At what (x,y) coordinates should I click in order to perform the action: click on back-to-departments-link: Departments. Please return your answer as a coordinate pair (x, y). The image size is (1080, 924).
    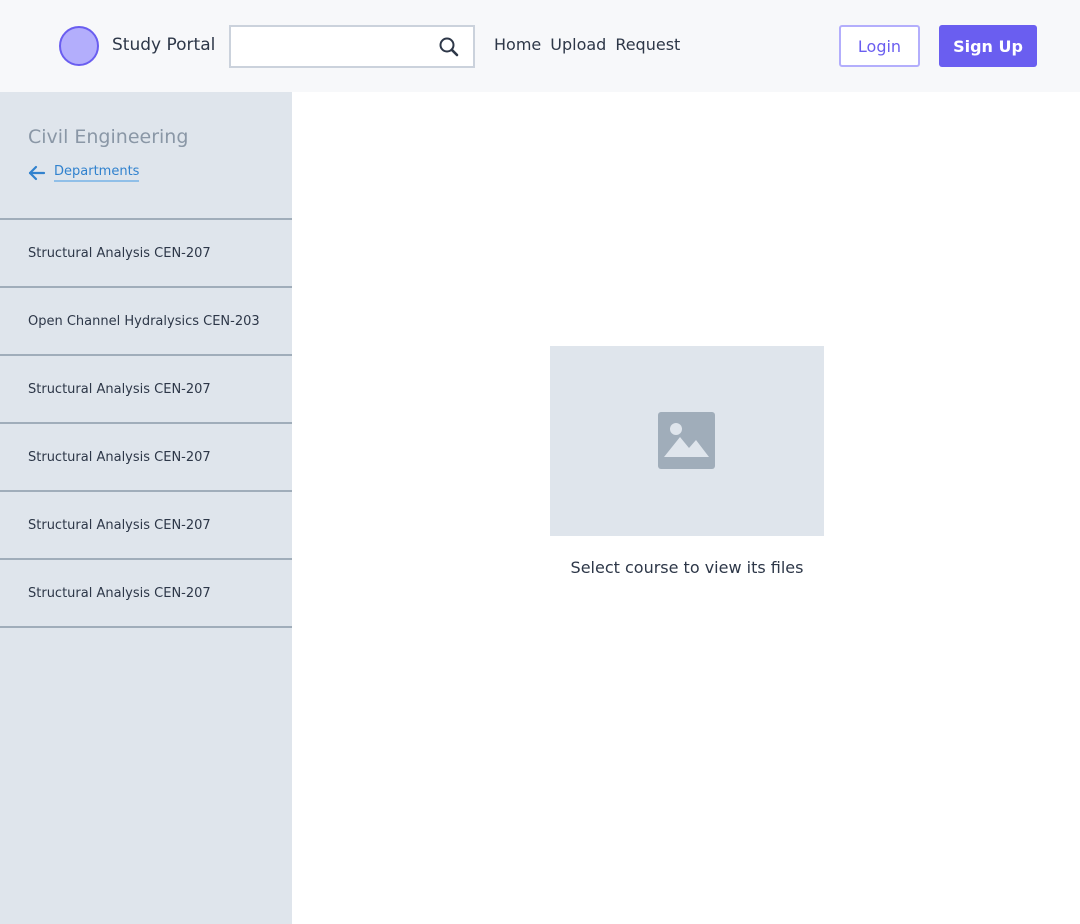
    Looking at the image, I should click on (84, 173).